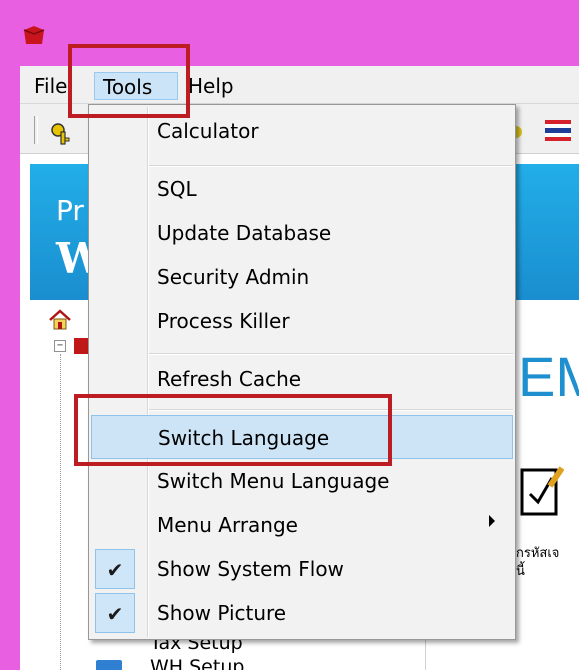 This screenshot has width=579, height=670. Describe the element at coordinates (50, 86) in the screenshot. I see `menu-file: File` at that location.